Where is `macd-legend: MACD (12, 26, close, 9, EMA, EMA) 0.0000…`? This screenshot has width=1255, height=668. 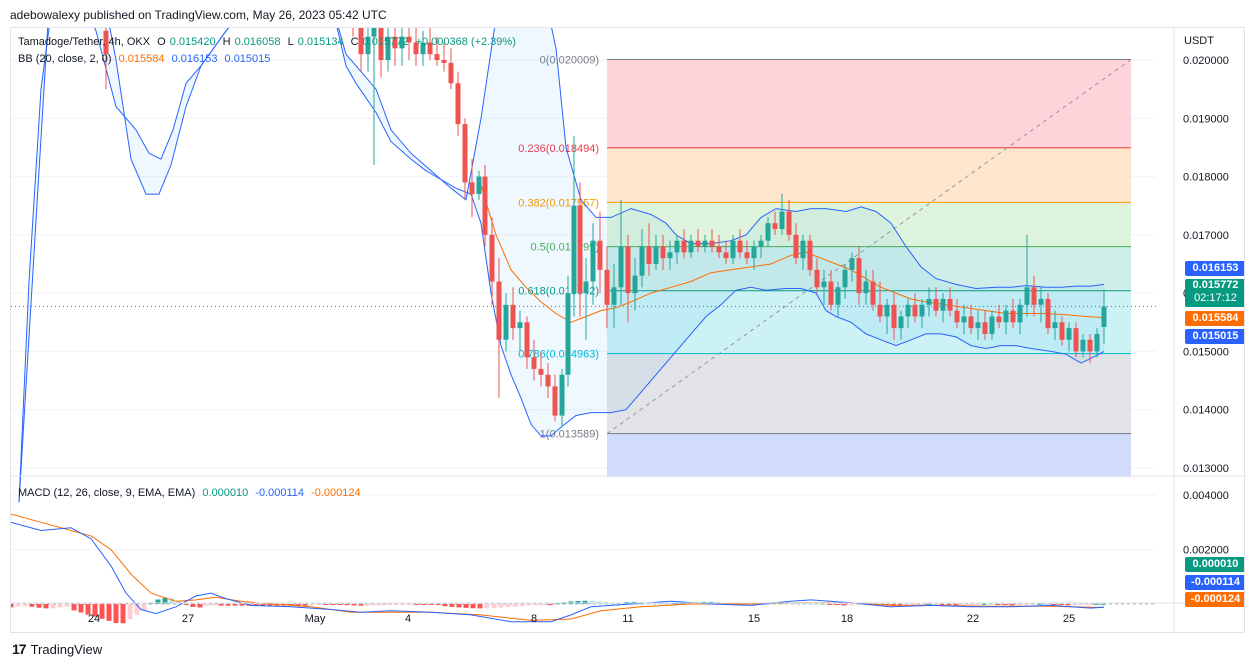 macd-legend: MACD (12, 26, close, 9, EMA, EMA) 0.0000… is located at coordinates (191, 493).